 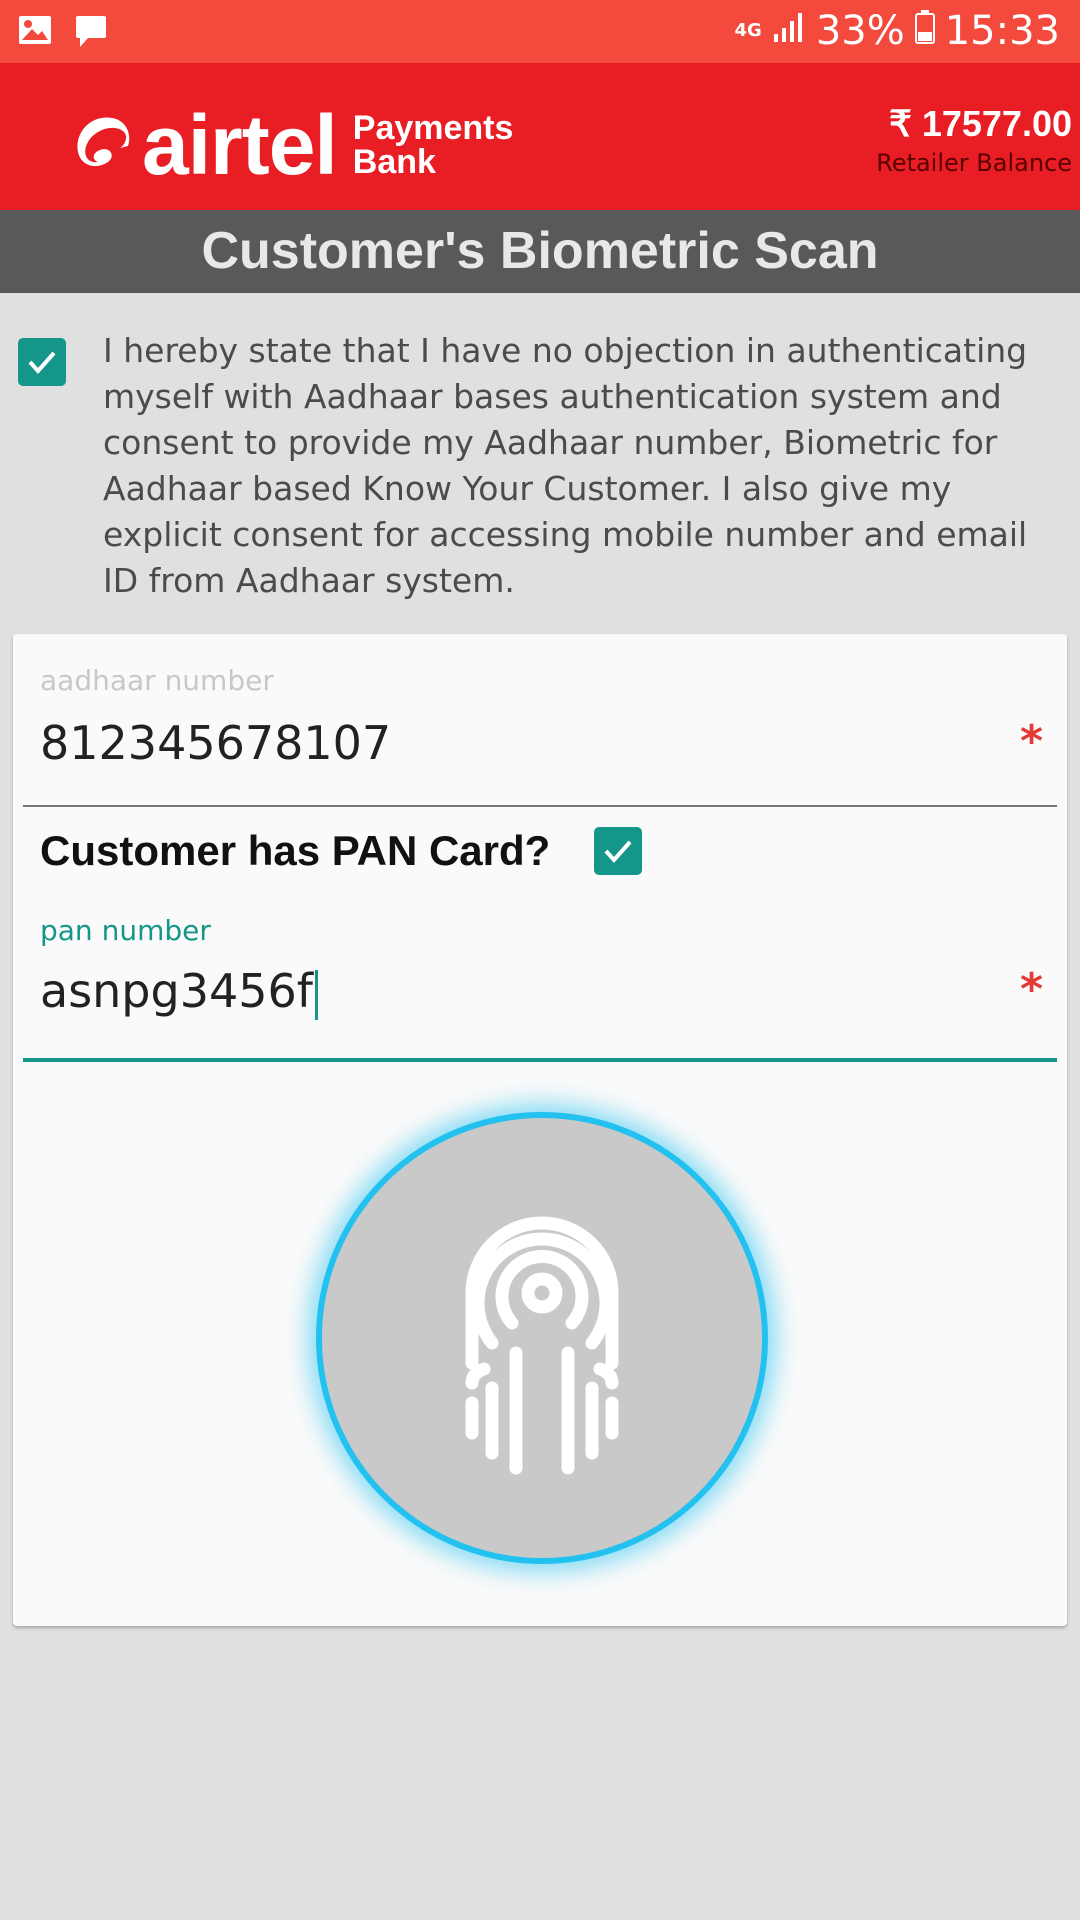 I want to click on pan-underline, so click(x=540, y=1060).